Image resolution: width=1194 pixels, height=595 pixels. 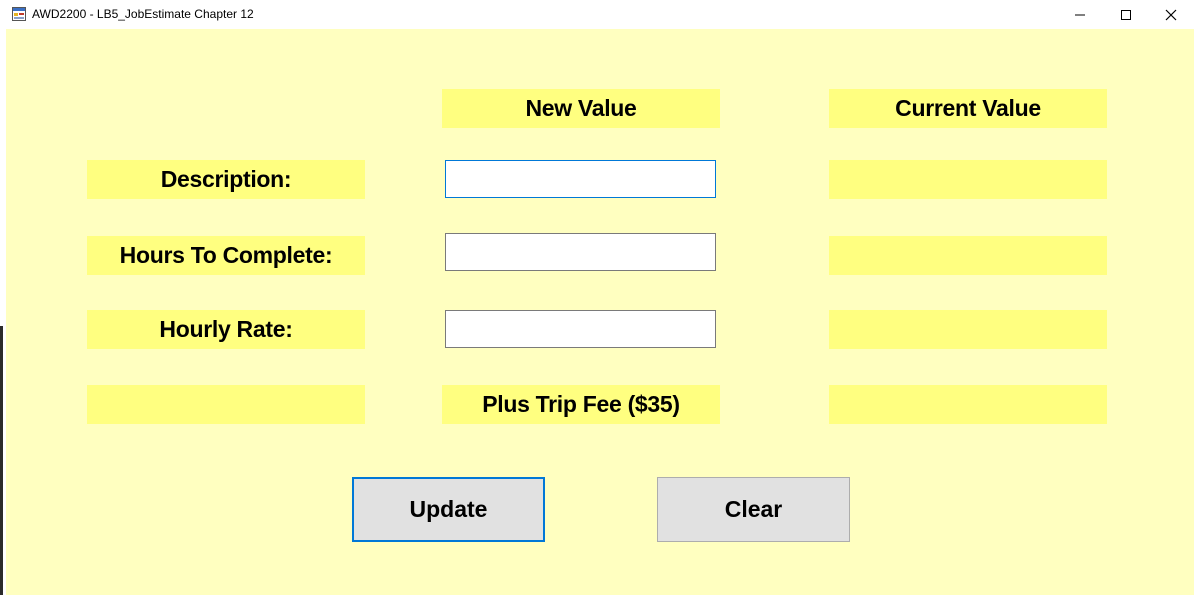 I want to click on current-value-header: Current Value, so click(x=968, y=108).